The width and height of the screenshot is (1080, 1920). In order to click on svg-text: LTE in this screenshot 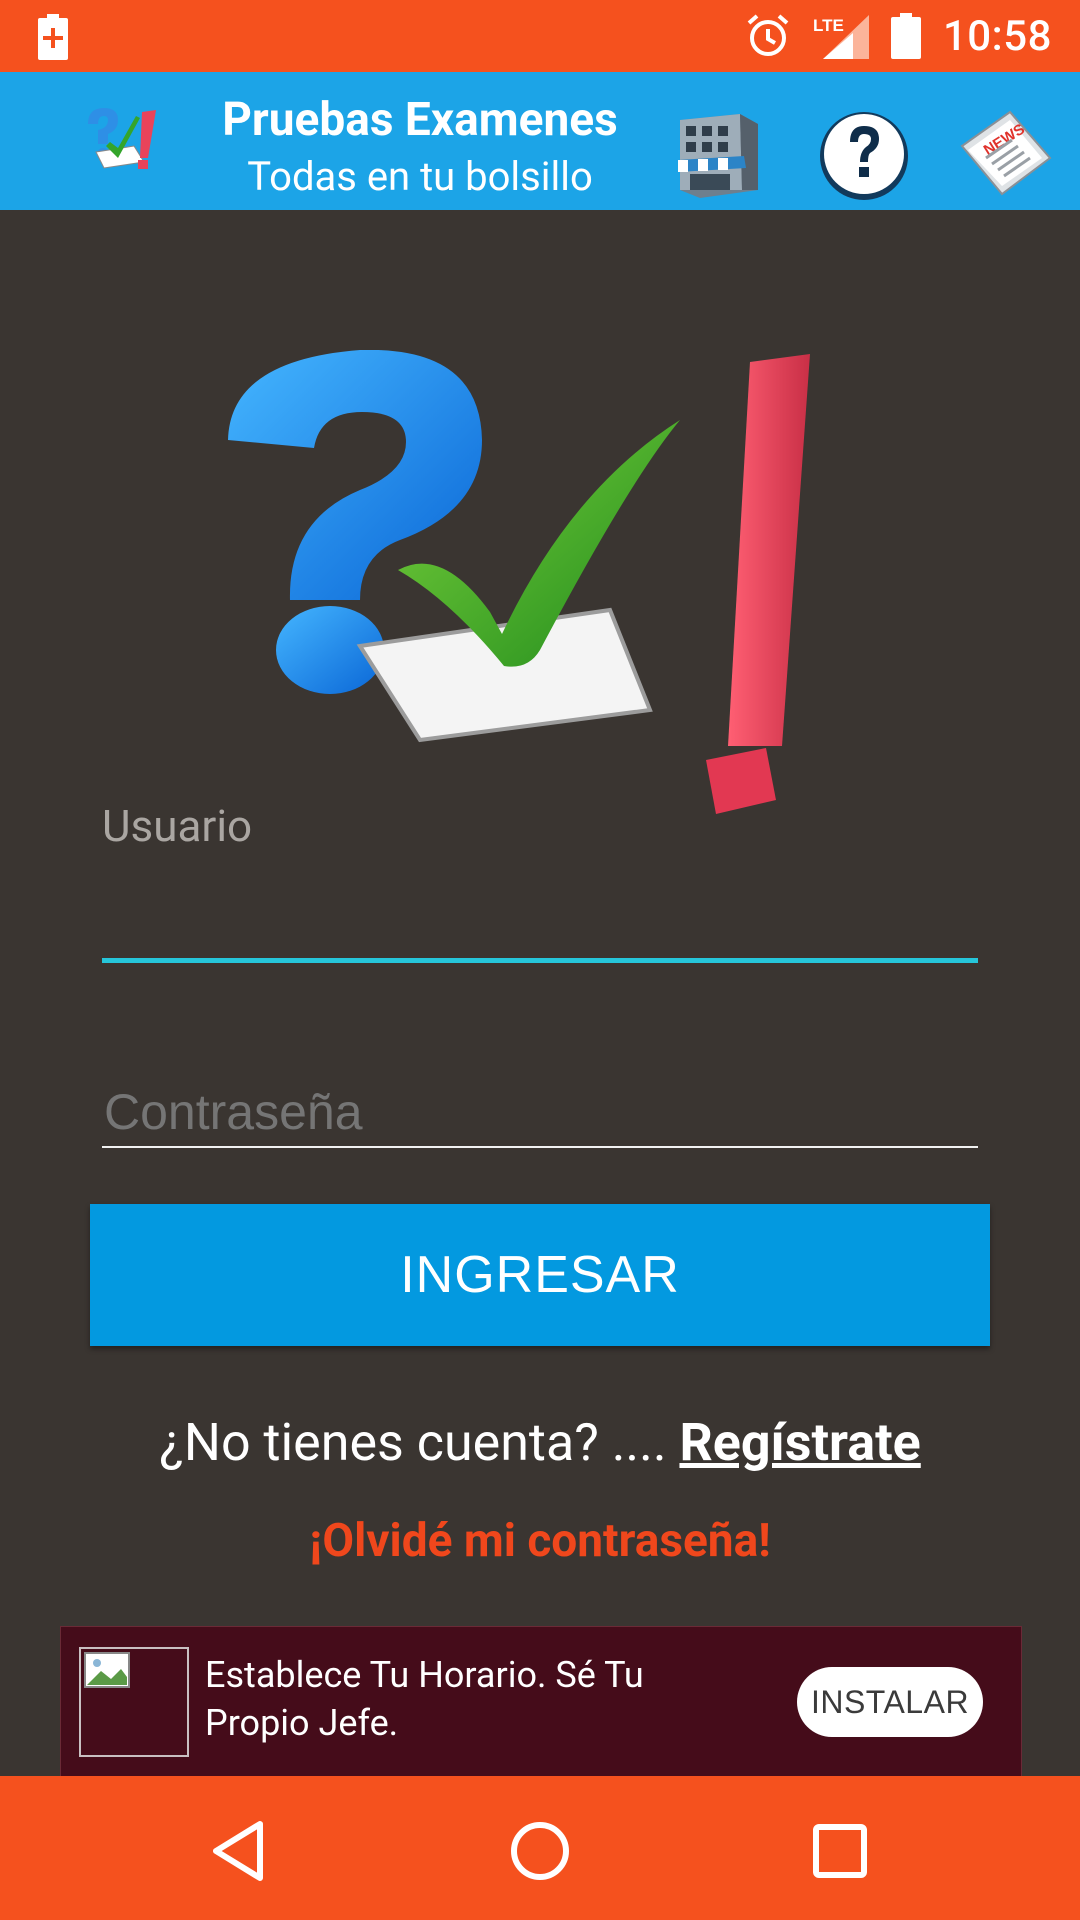, I will do `click(828, 25)`.